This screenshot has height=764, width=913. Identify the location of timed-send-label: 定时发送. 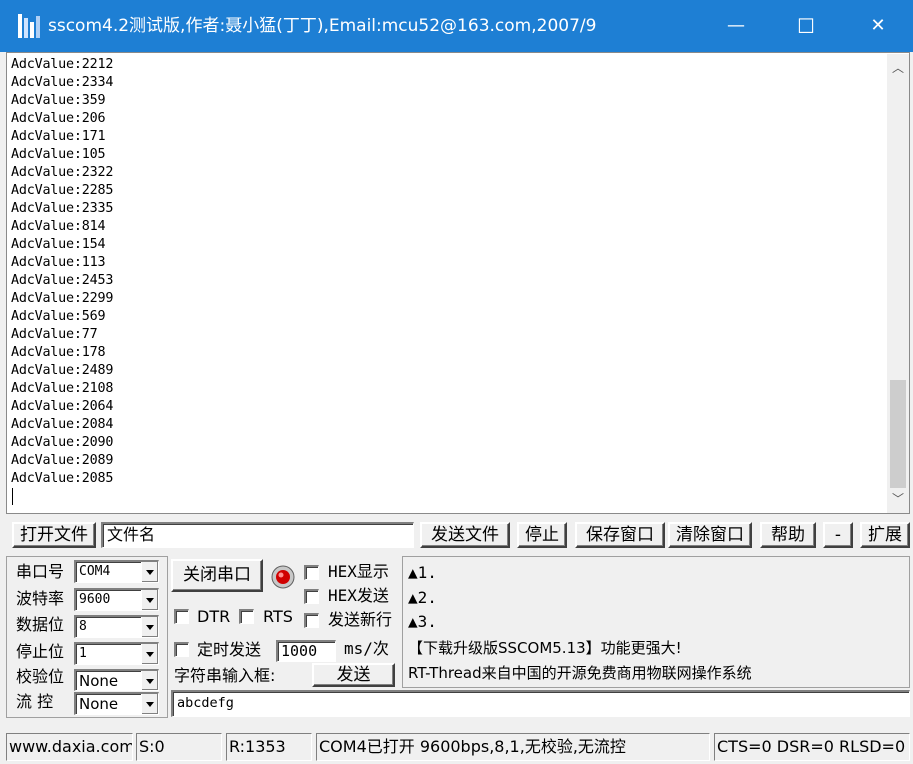
(229, 649).